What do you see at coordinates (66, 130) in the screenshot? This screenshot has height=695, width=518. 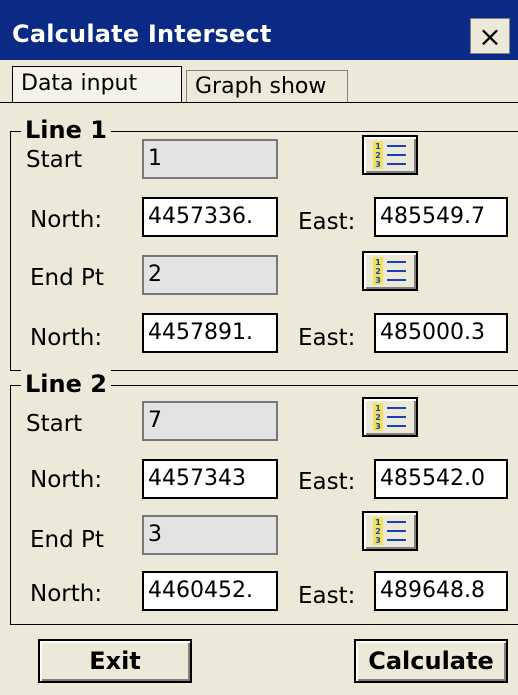 I see `line1-group-label: Line 1` at bounding box center [66, 130].